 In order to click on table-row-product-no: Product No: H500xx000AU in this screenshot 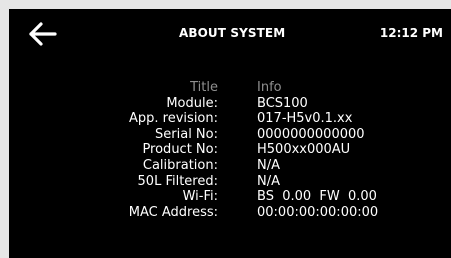, I will do `click(230, 150)`.